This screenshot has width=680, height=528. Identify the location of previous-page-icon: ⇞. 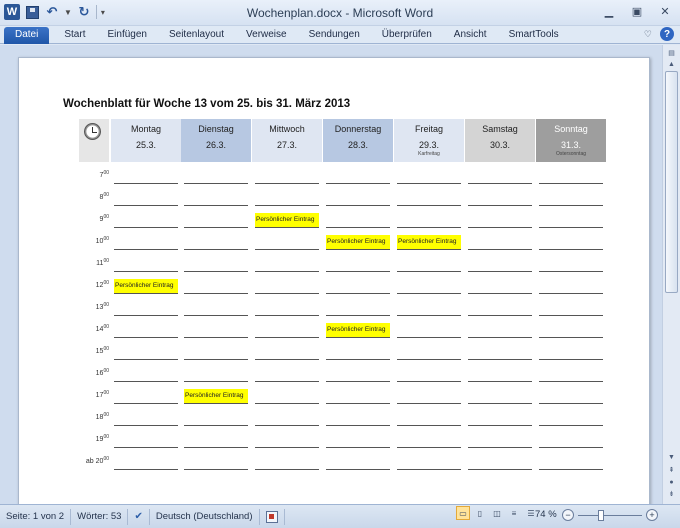
(671, 470).